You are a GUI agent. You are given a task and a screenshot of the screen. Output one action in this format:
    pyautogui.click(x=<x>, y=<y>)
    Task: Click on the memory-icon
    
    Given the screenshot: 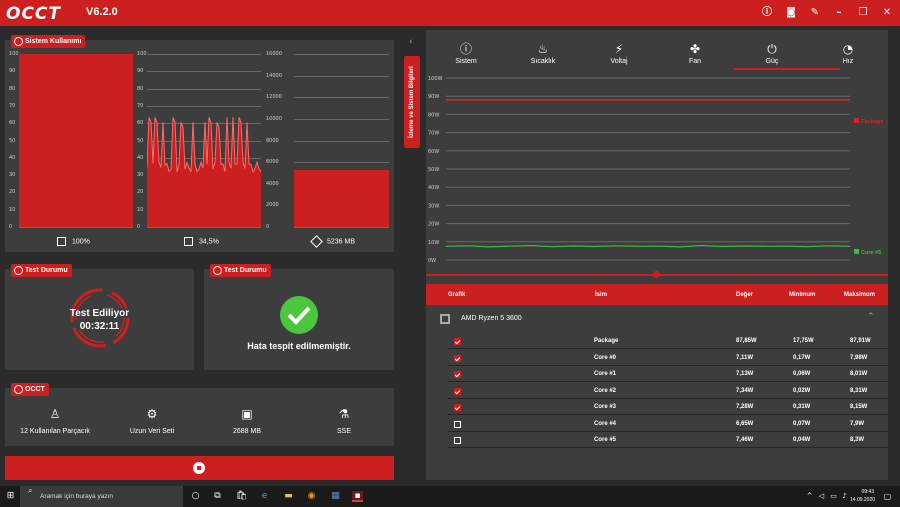 What is the action you would take?
    pyautogui.click(x=316, y=241)
    